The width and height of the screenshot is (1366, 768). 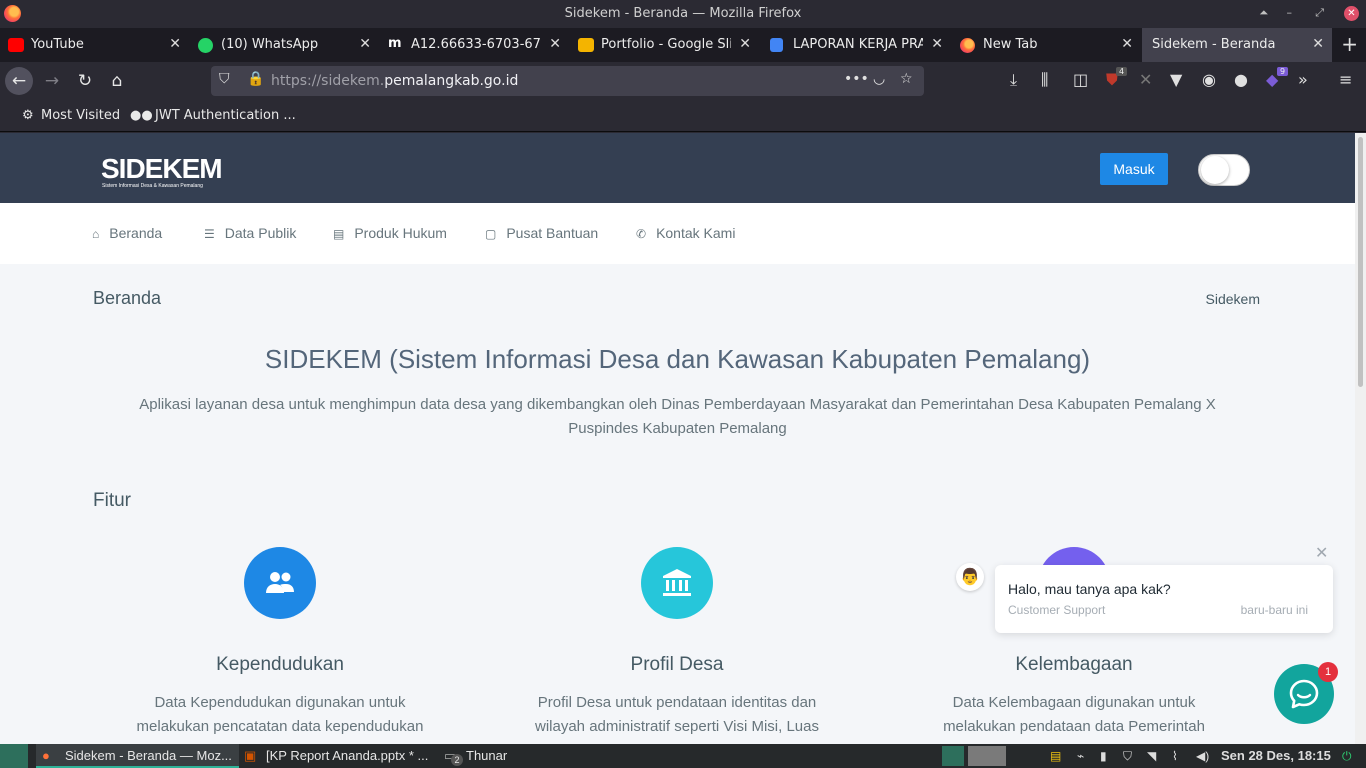 What do you see at coordinates (250, 233) in the screenshot?
I see `menu-data-publik: ☰ Data Publik` at bounding box center [250, 233].